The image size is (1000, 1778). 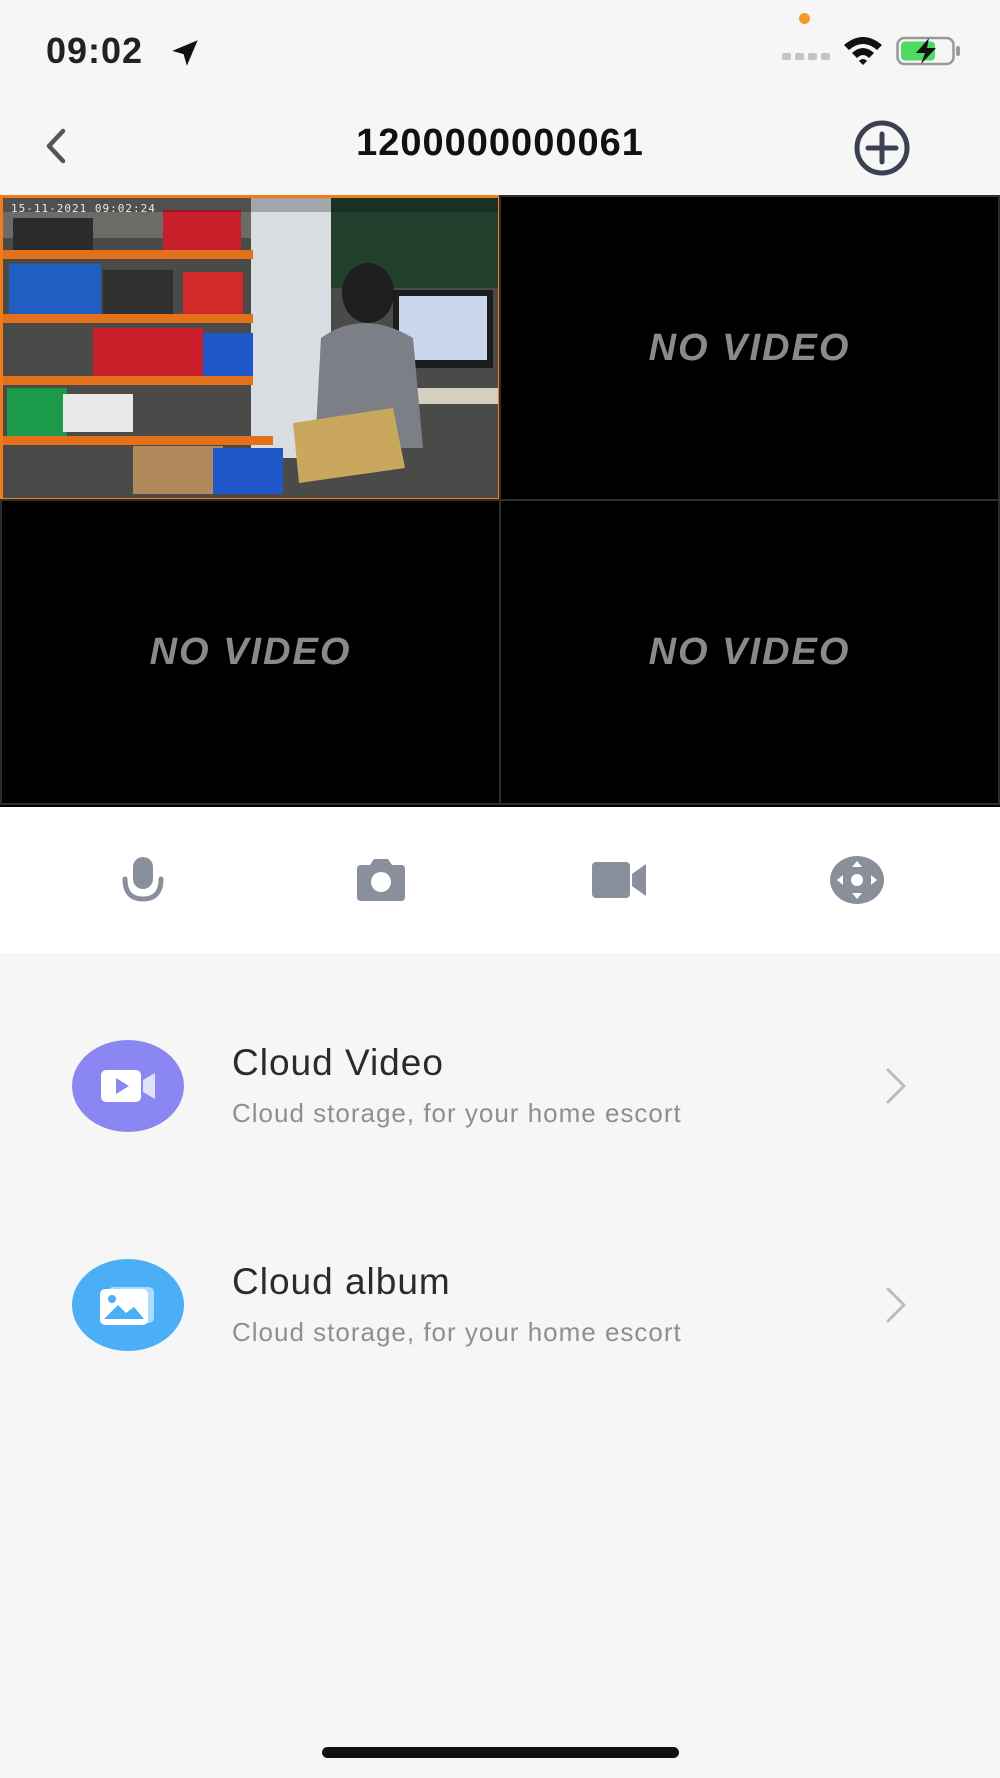 I want to click on video-cell-4: NO VIDEO, so click(x=749, y=652).